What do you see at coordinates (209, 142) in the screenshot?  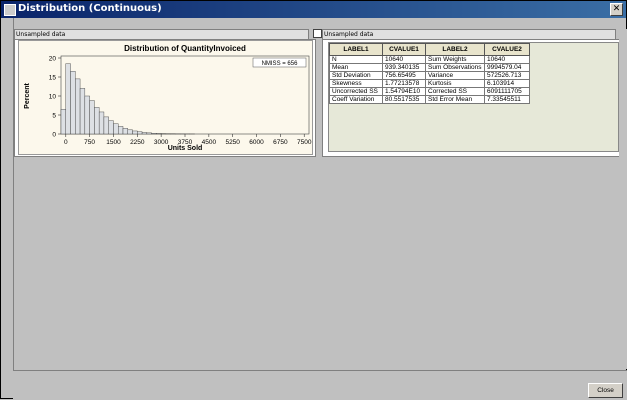 I see `x-tick-label: 4500` at bounding box center [209, 142].